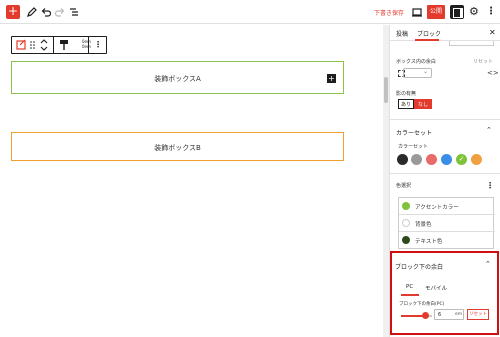 The height and width of the screenshot is (337, 500). I want to click on settings-sidebar-toggle-icon, so click(457, 12).